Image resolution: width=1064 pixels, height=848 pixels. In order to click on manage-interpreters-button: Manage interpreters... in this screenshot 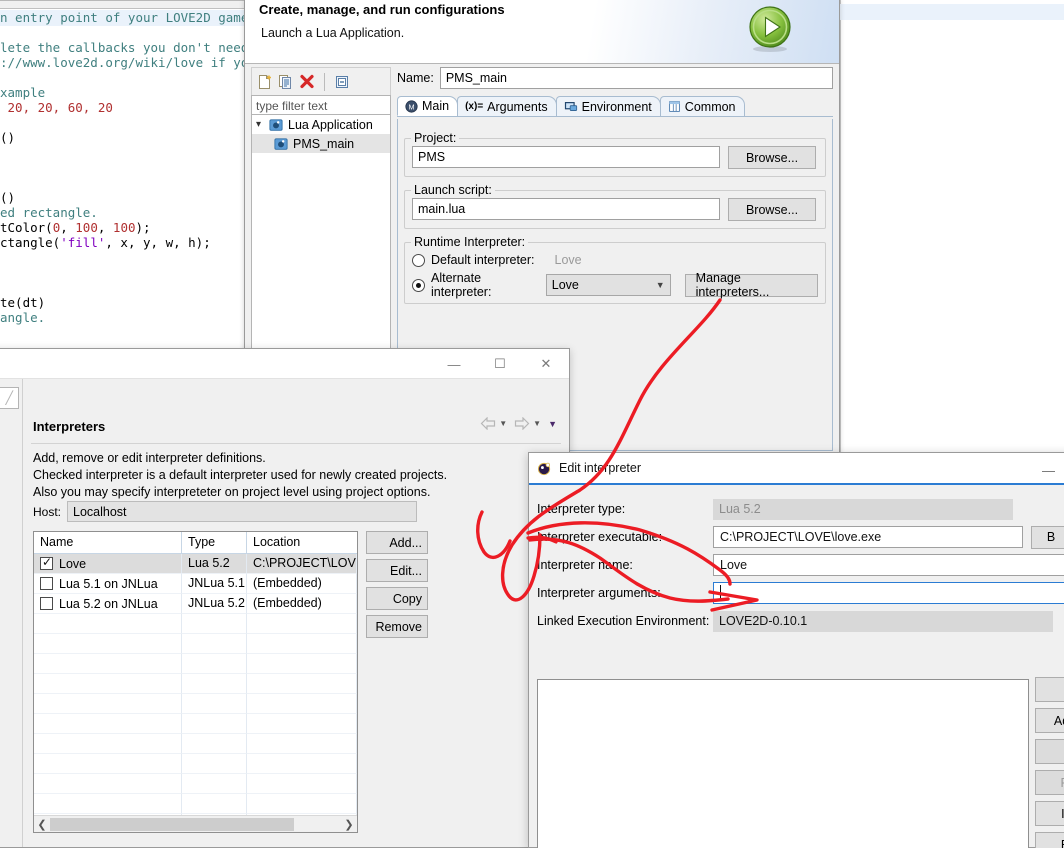, I will do `click(751, 285)`.